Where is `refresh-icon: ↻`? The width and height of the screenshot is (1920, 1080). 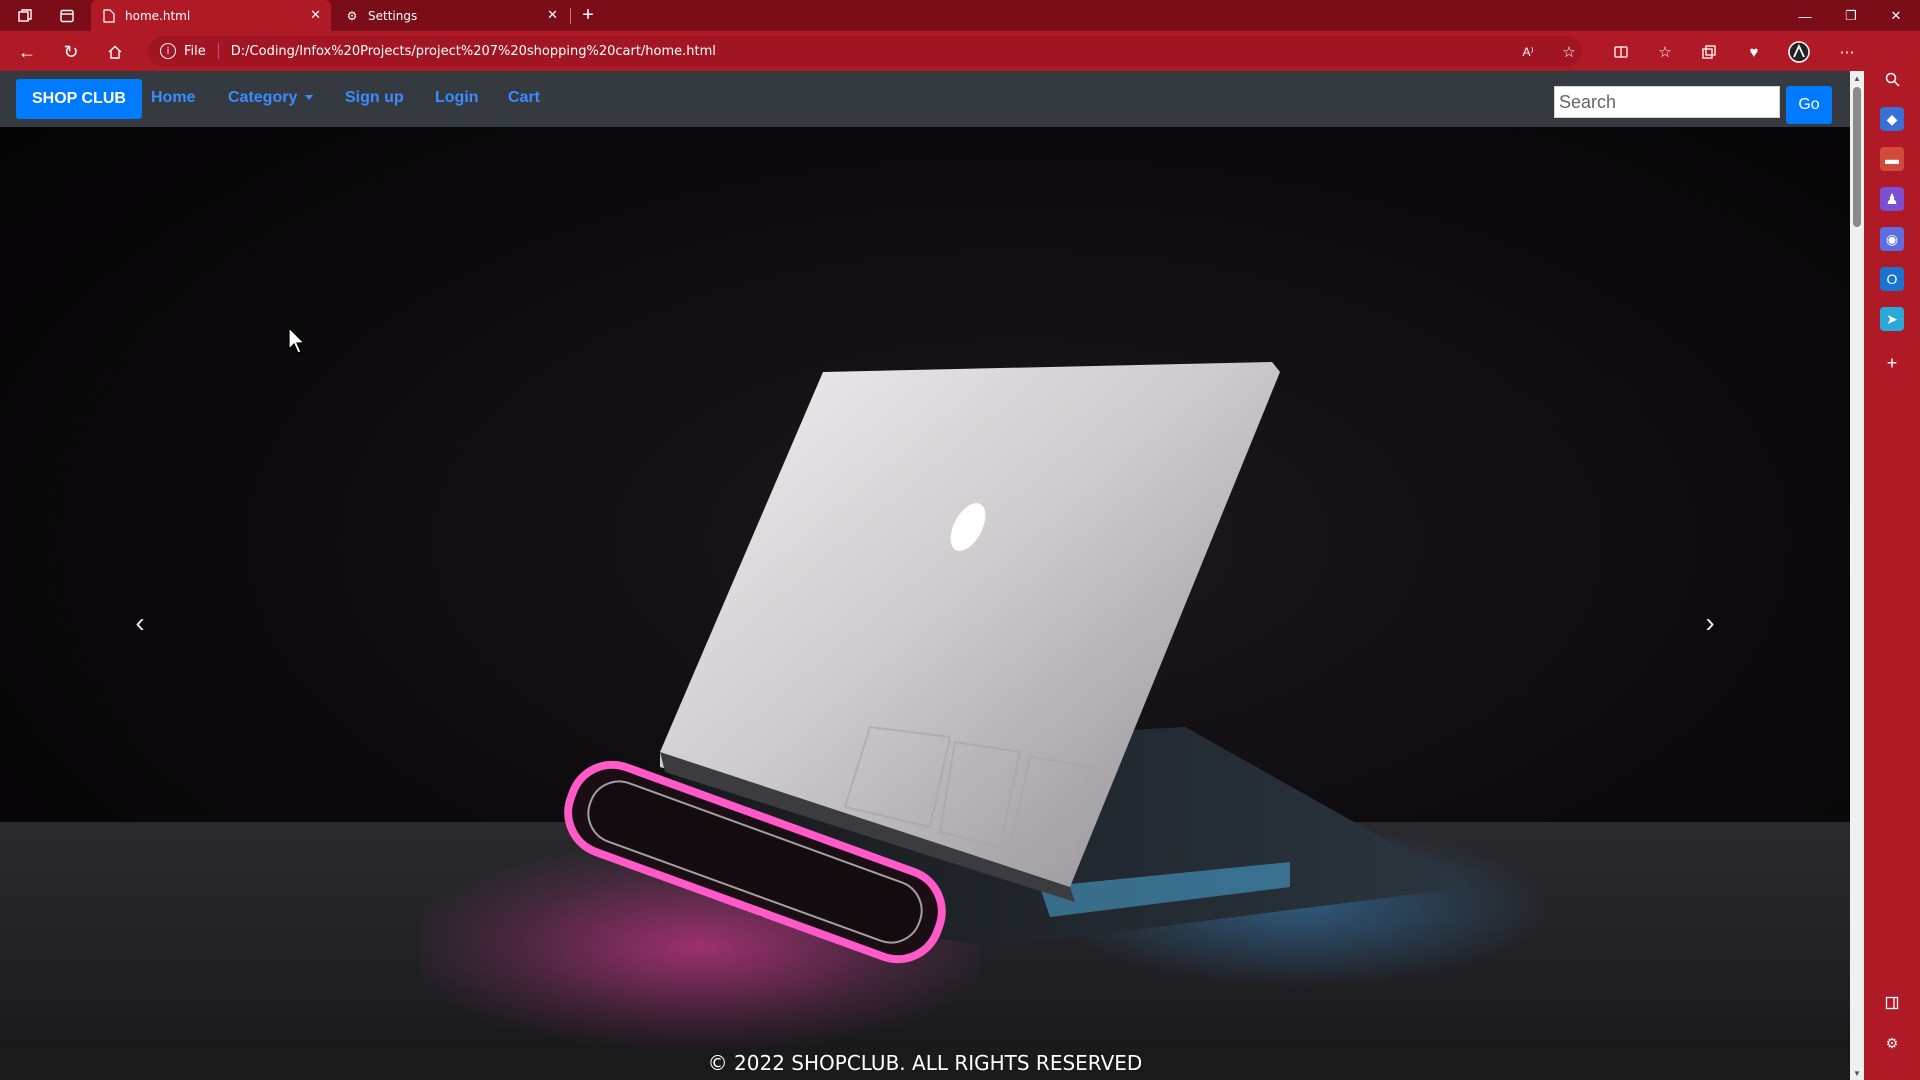
refresh-icon: ↻ is located at coordinates (71, 52).